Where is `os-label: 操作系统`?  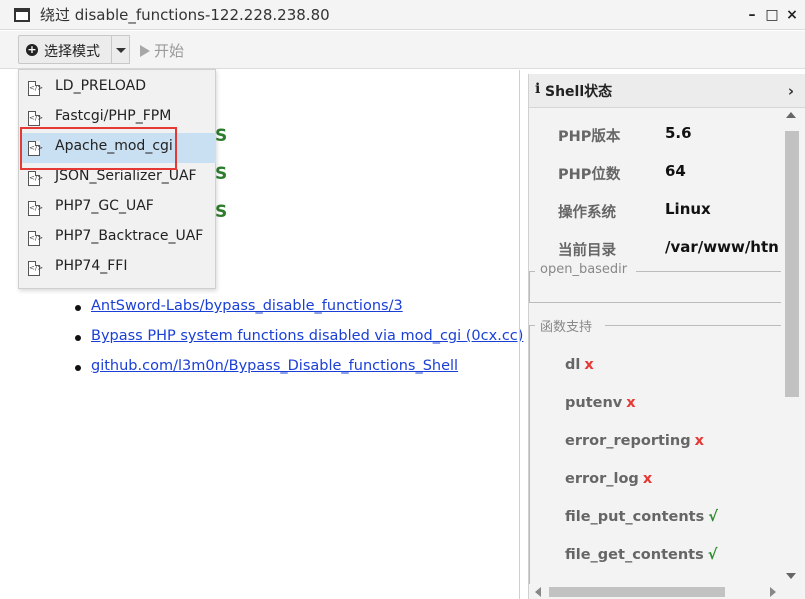
os-label: 操作系统 is located at coordinates (587, 213).